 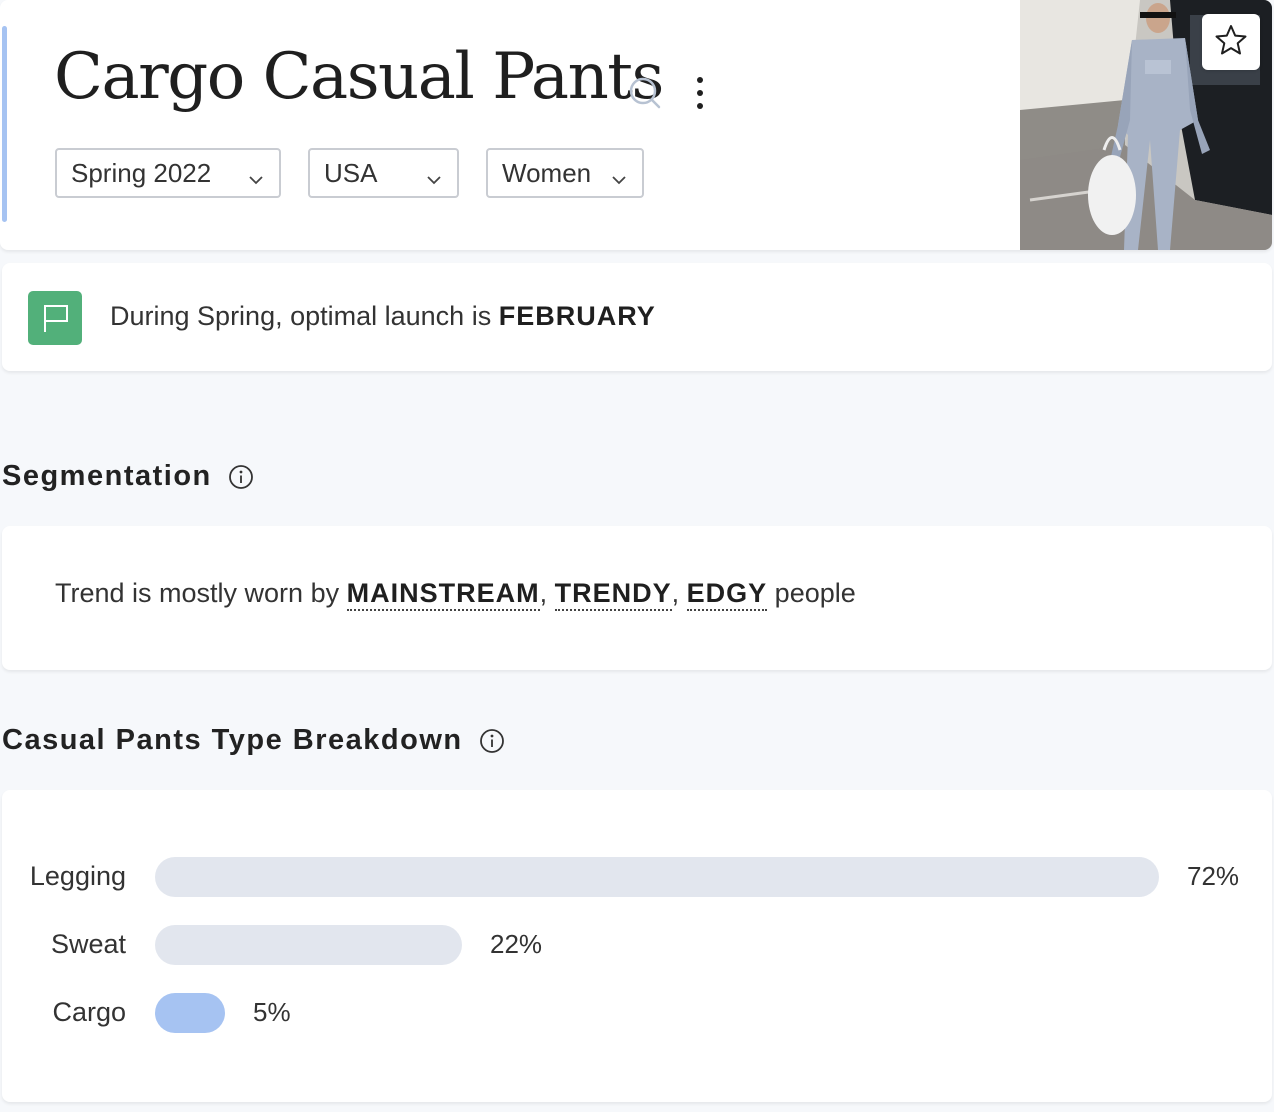 What do you see at coordinates (811, 593) in the screenshot?
I see `segmentation-suffix: people` at bounding box center [811, 593].